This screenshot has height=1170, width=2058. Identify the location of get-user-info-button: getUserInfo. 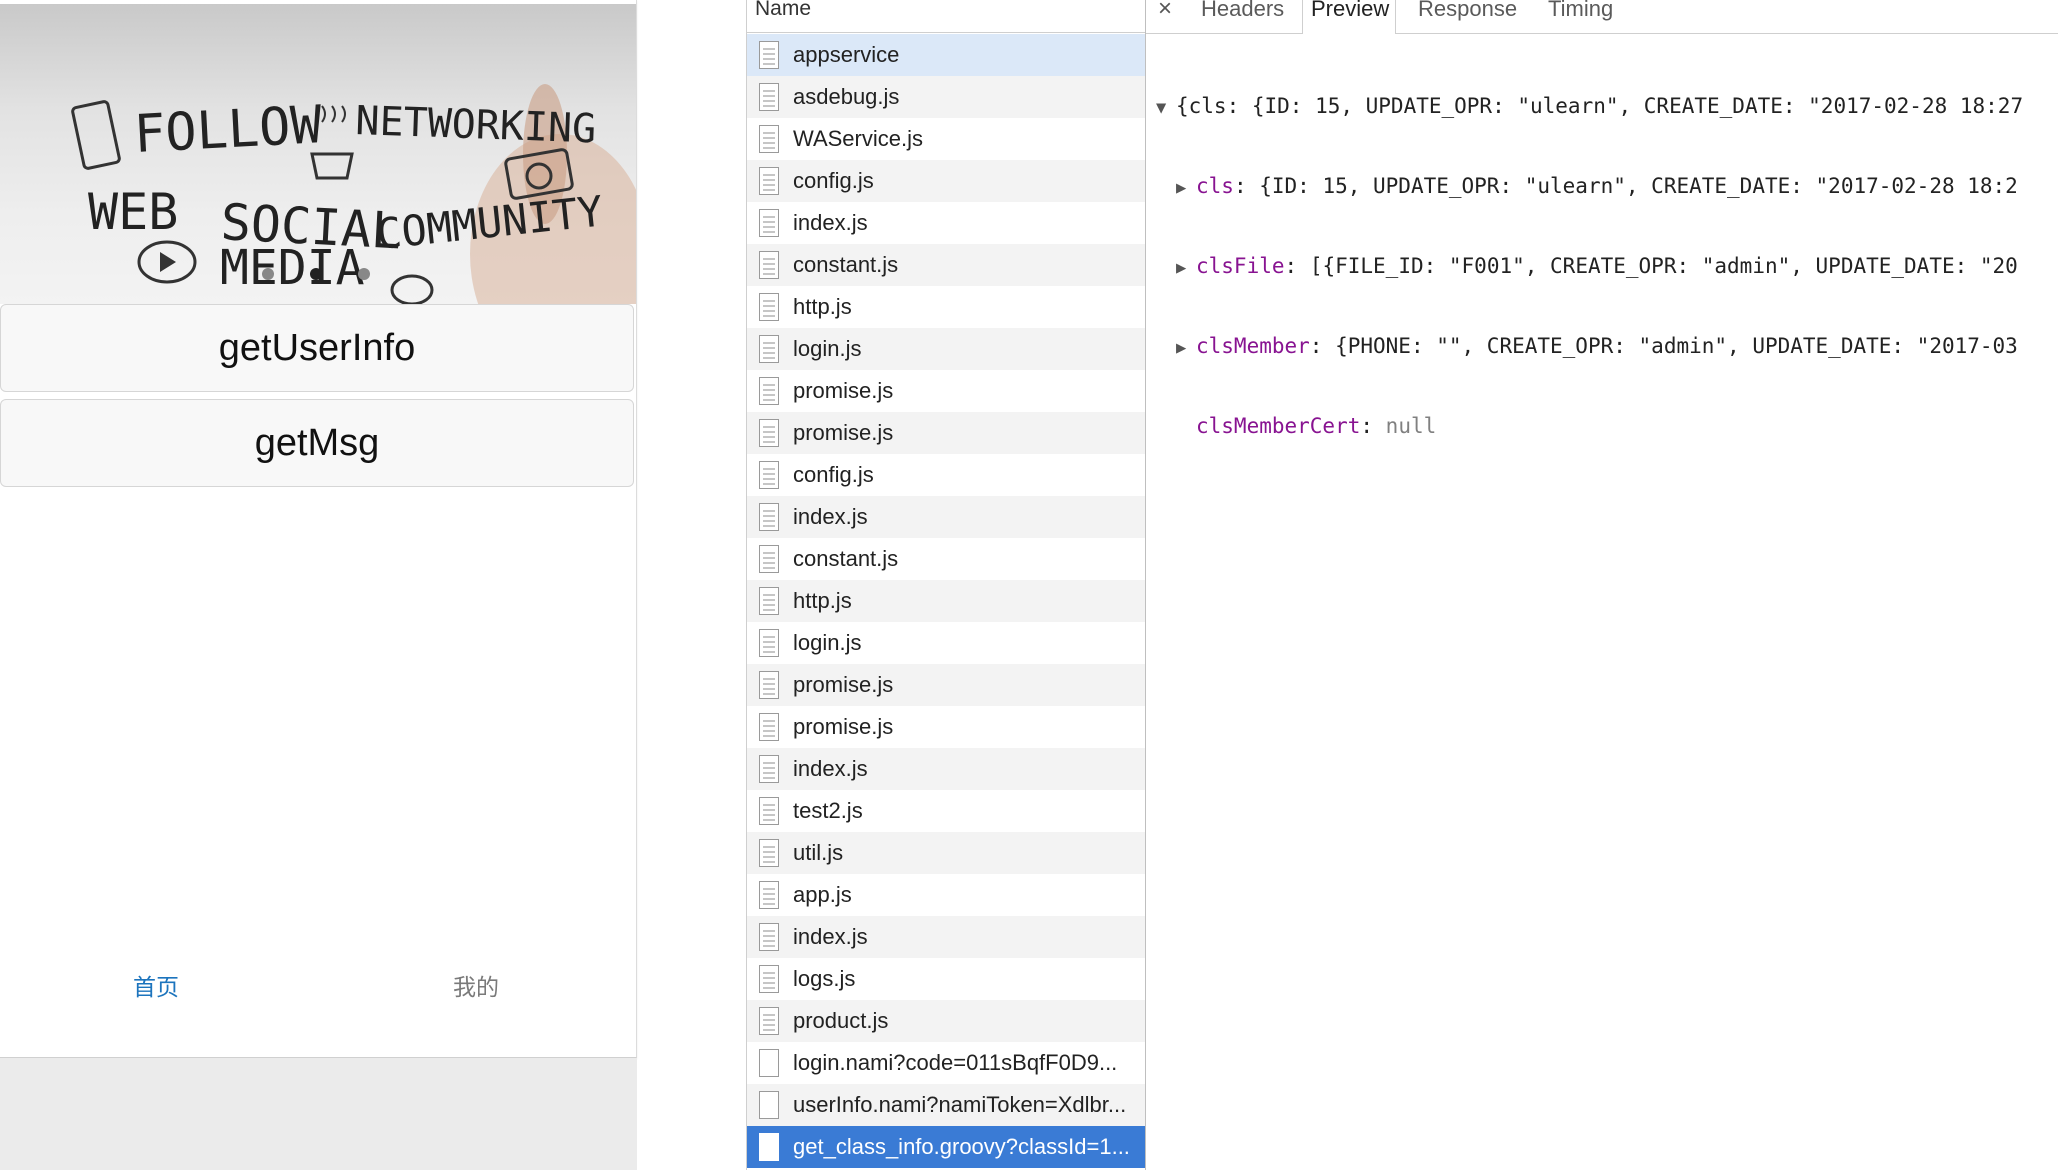
(317, 348).